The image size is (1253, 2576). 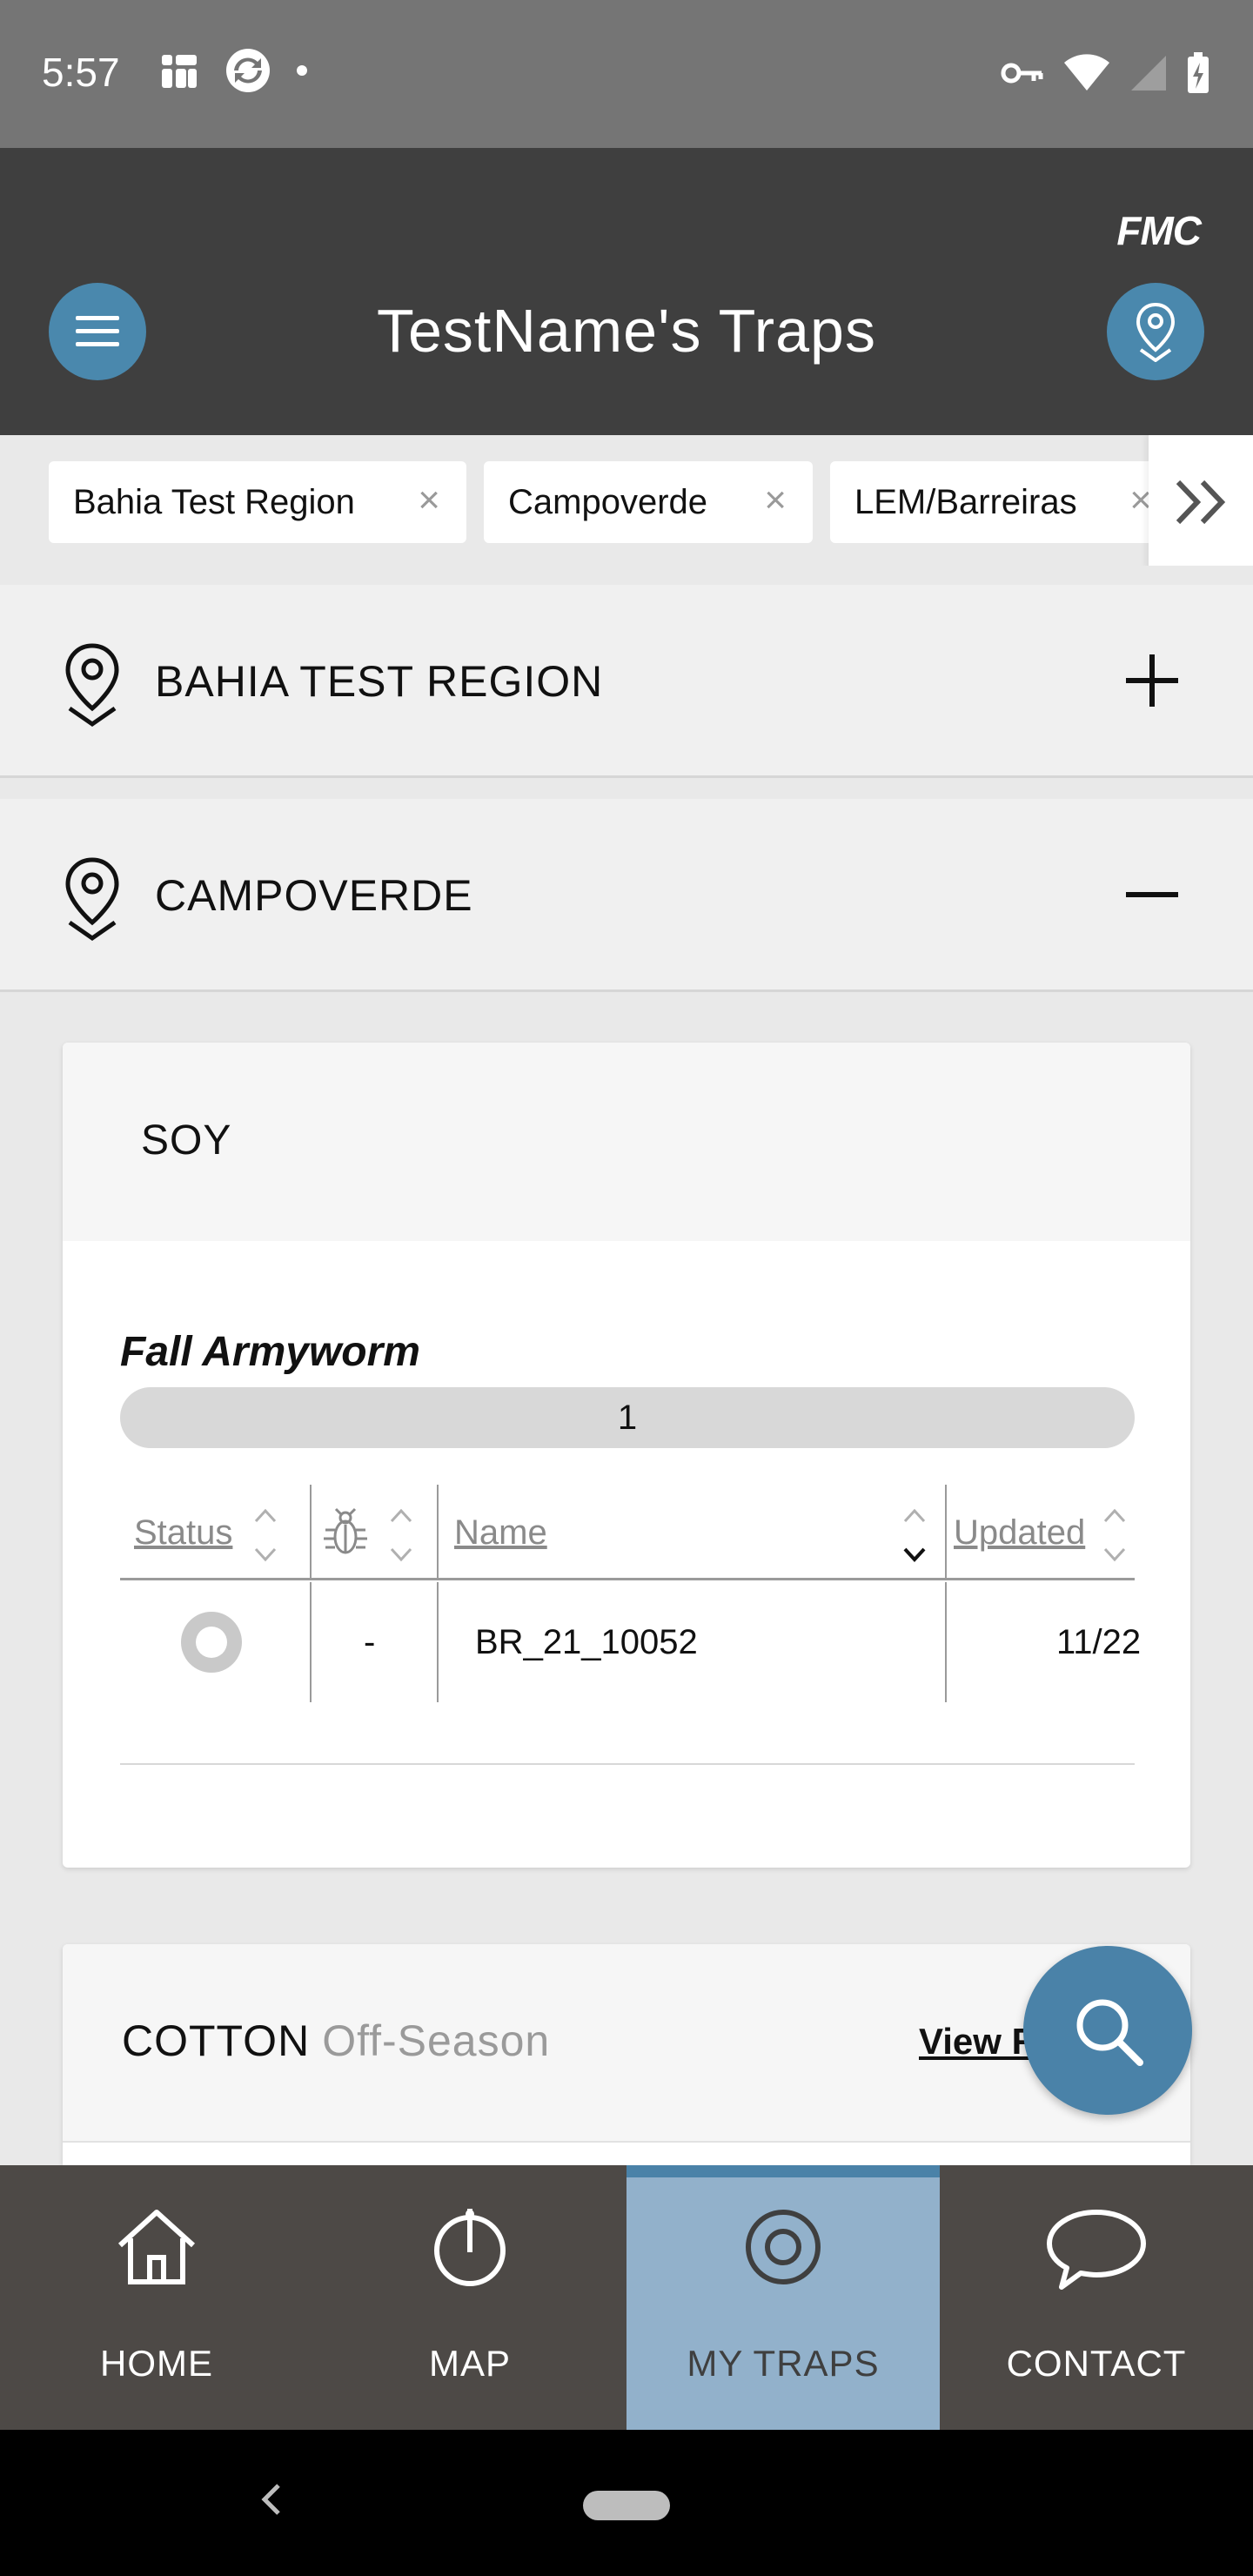 I want to click on nav-label: CONTACT, so click(x=1096, y=2363).